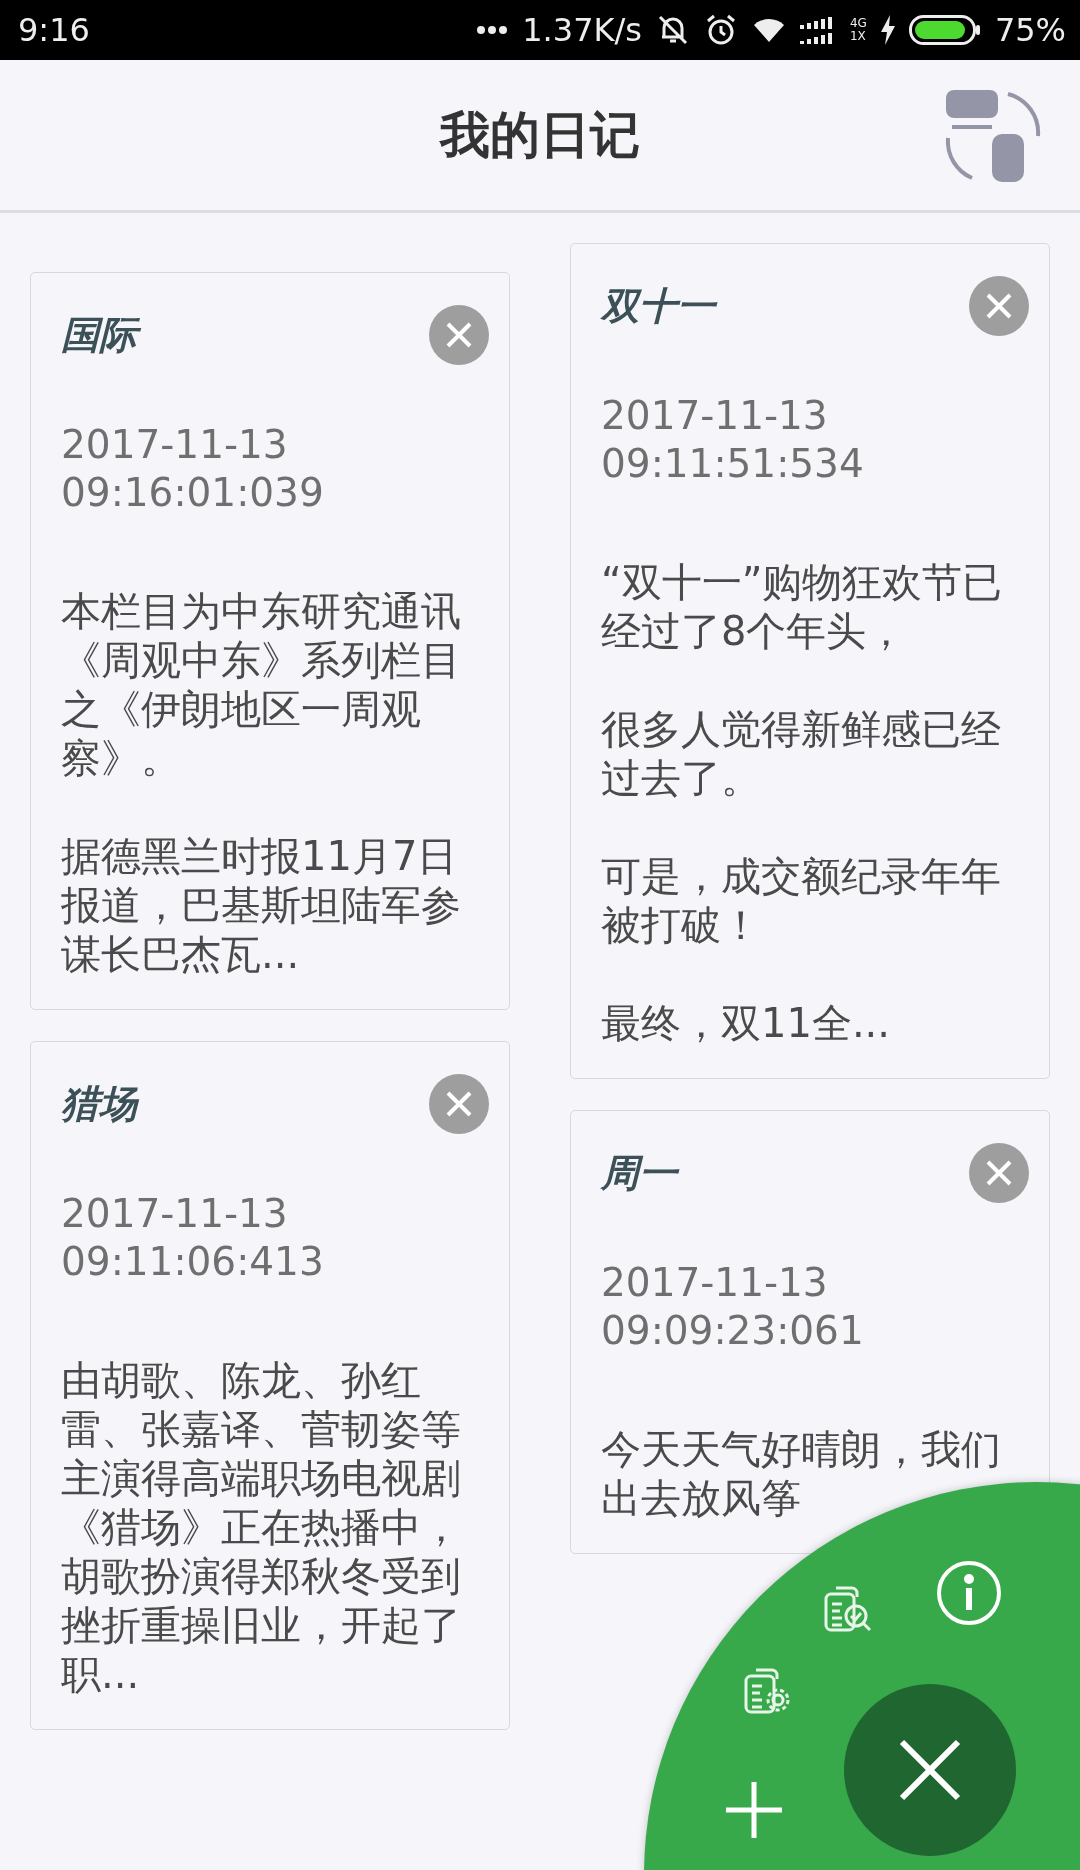 The width and height of the screenshot is (1080, 1870). I want to click on network-speed: 1.37K/s, so click(582, 30).